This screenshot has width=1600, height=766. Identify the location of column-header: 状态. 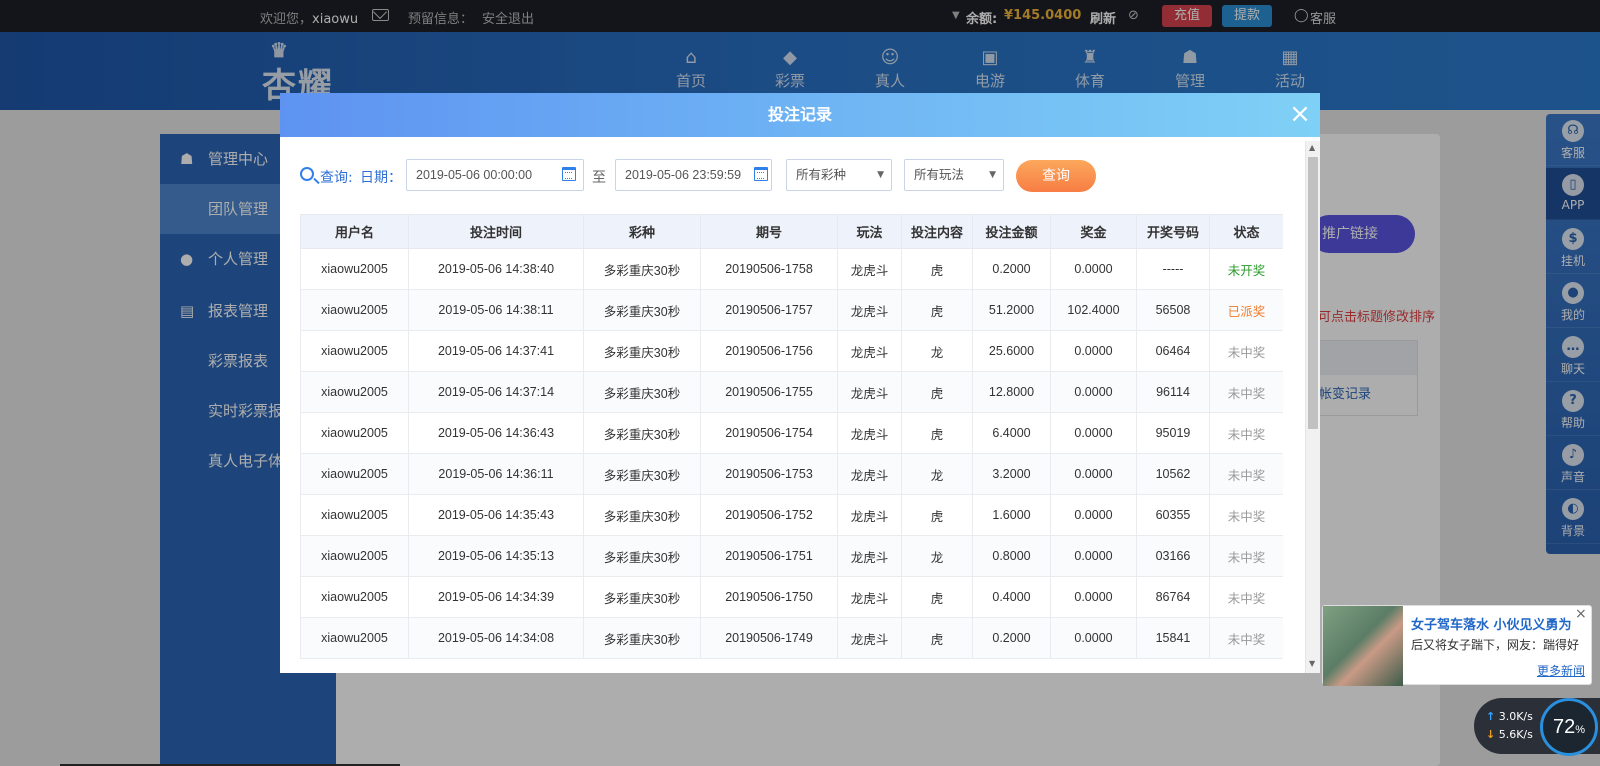
(1246, 231).